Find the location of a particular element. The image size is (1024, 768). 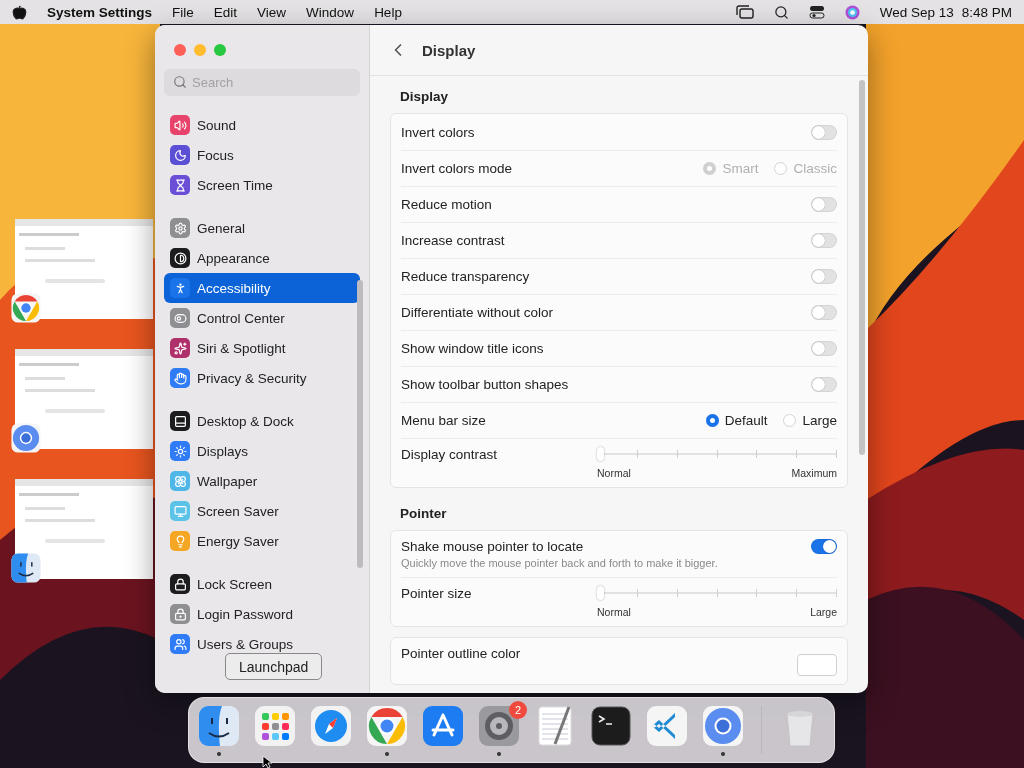

sidebar-item: Sound is located at coordinates (262, 125).